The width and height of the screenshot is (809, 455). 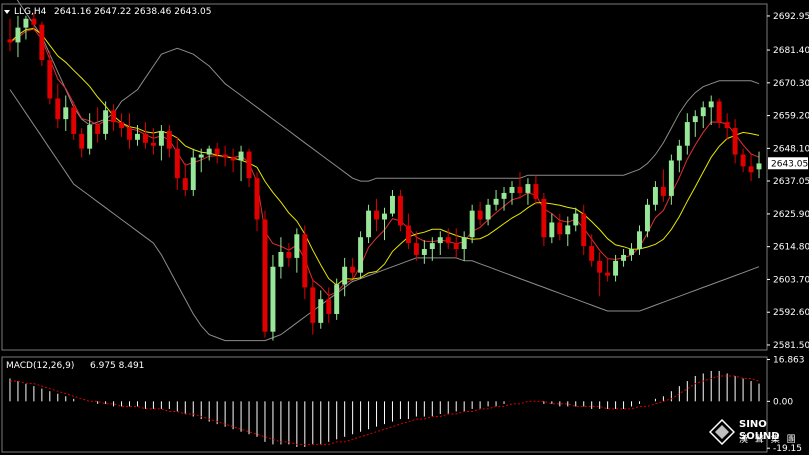 What do you see at coordinates (7, 12) in the screenshot?
I see `dropdown-arrow-icon` at bounding box center [7, 12].